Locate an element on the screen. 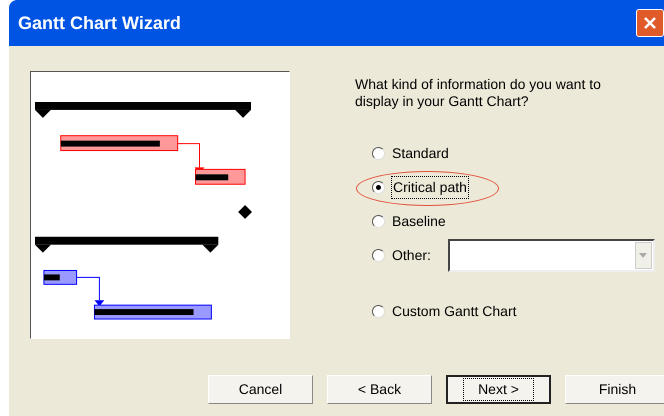 This screenshot has width=664, height=416. dialog-button: Cancel is located at coordinates (260, 389).